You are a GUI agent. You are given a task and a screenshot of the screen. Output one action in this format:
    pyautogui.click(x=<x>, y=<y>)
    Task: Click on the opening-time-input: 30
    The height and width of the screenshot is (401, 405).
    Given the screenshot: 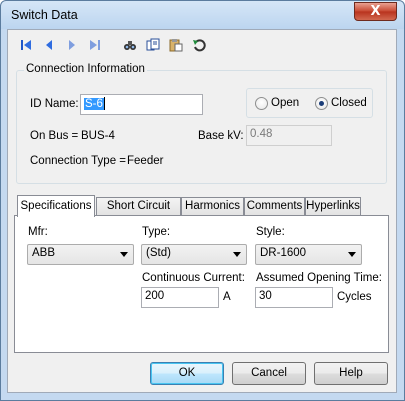 What is the action you would take?
    pyautogui.click(x=294, y=297)
    